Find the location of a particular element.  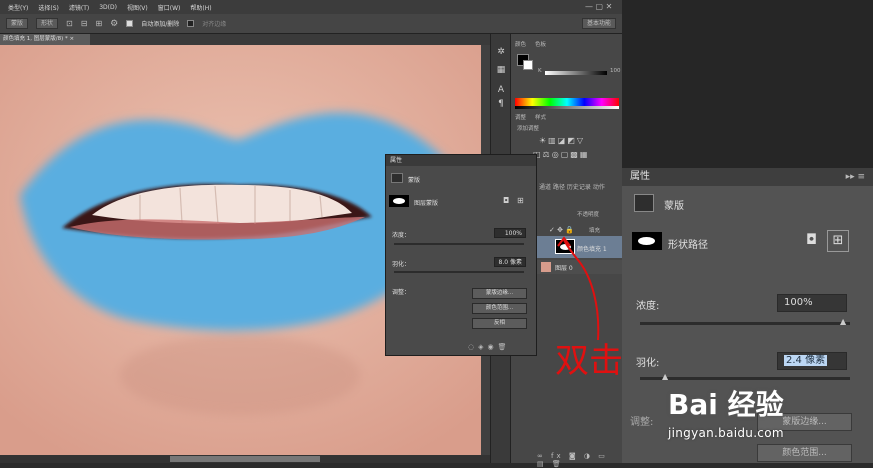

desktop-background is located at coordinates (747, 84).